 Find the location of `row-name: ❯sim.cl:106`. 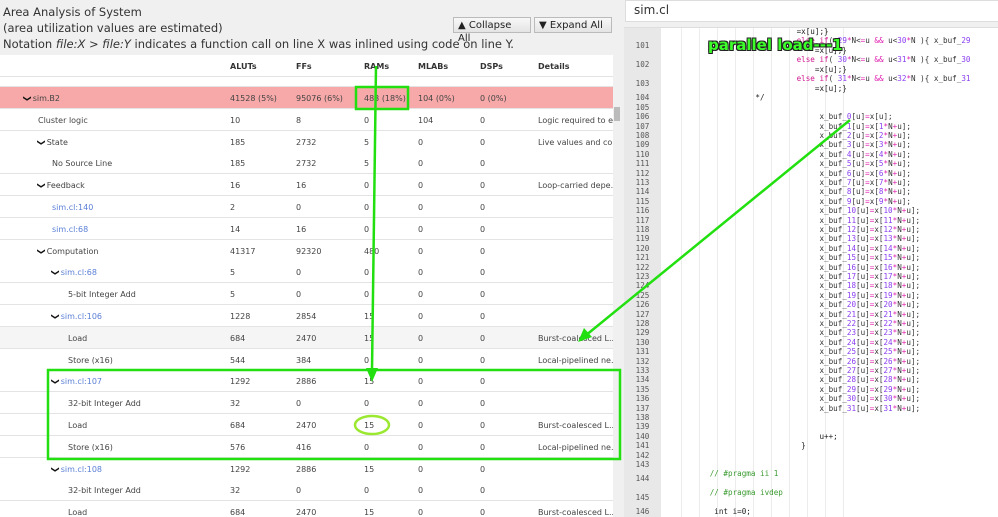

row-name: ❯sim.cl:106 is located at coordinates (76, 316).